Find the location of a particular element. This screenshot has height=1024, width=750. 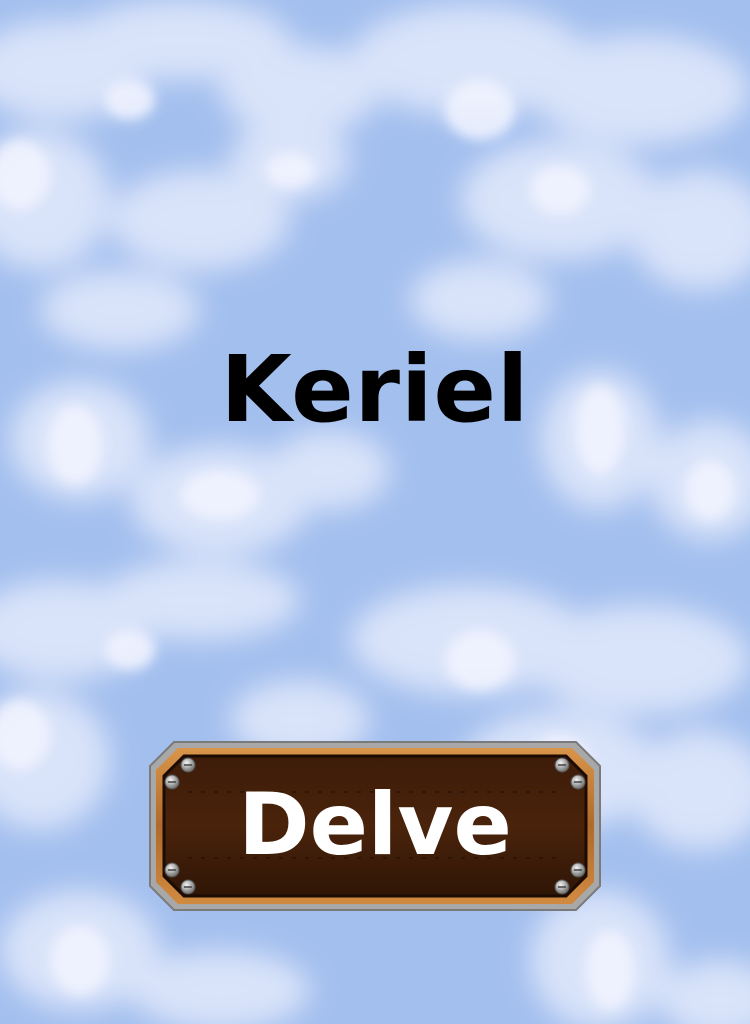

game-title: Keriel is located at coordinates (375, 389).